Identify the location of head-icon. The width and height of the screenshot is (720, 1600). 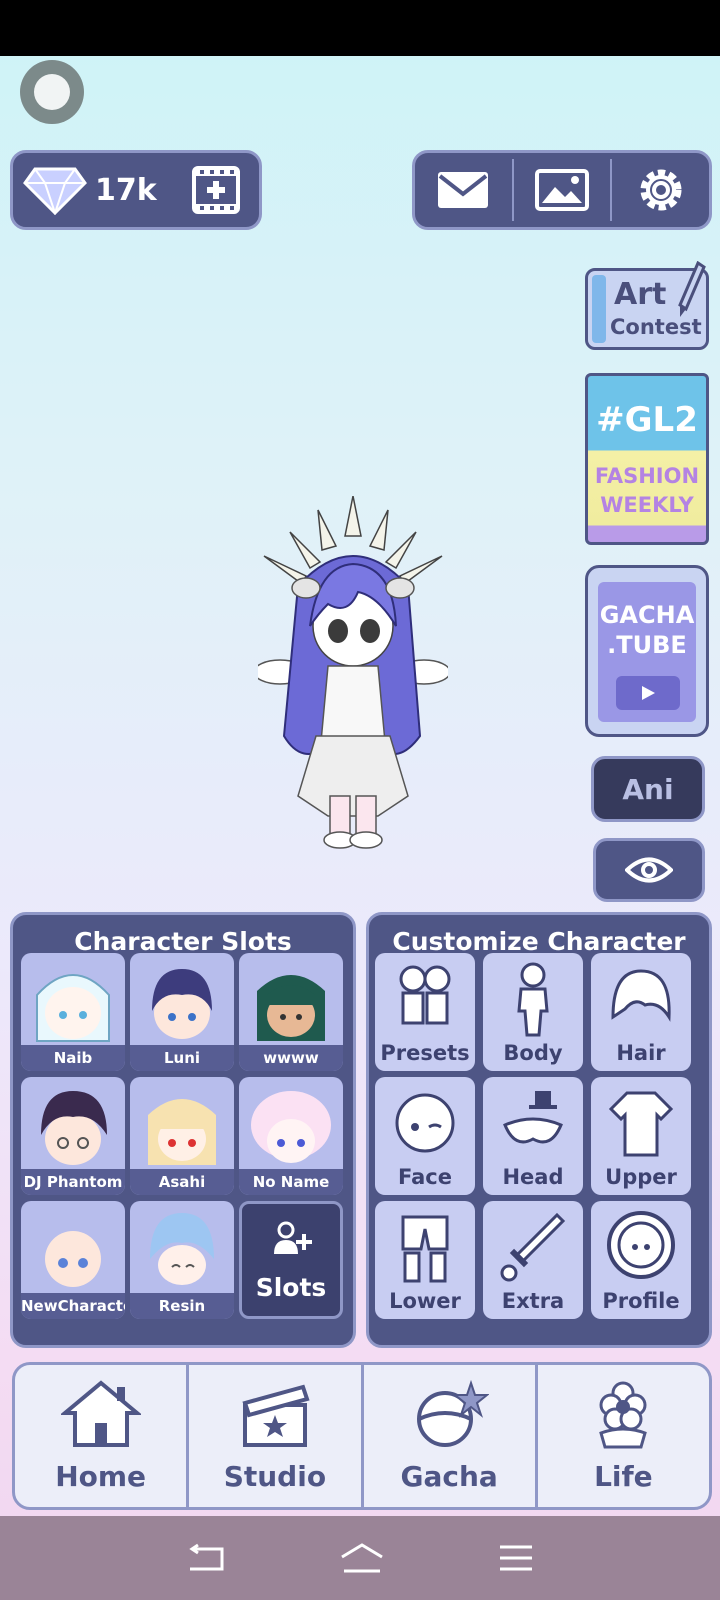
(533, 1117).